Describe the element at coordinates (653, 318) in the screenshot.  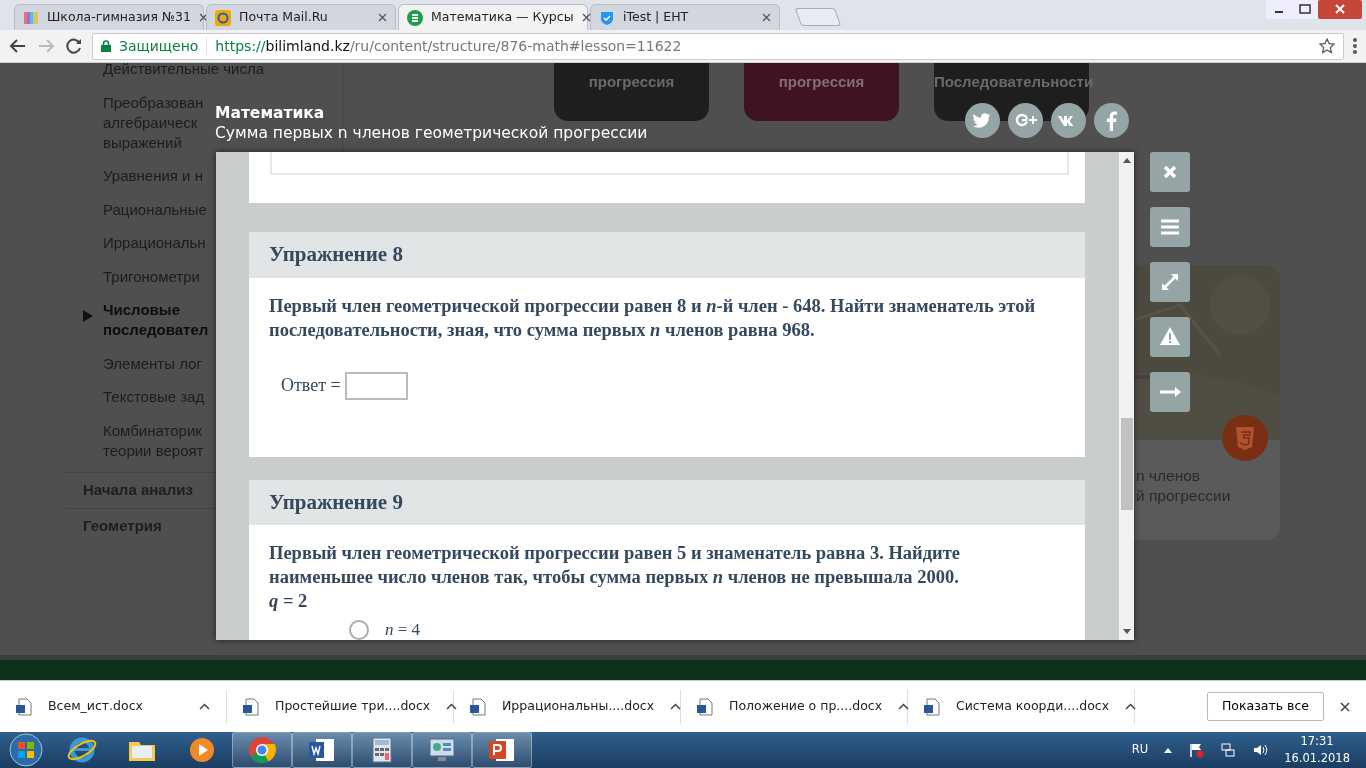
I see `question-text: Первый член геометрической прогрессии равен 8 и n-й член - 648. Найти знаменатель этой последовательности, зная, что сумма первых n членов равна 968.` at that location.